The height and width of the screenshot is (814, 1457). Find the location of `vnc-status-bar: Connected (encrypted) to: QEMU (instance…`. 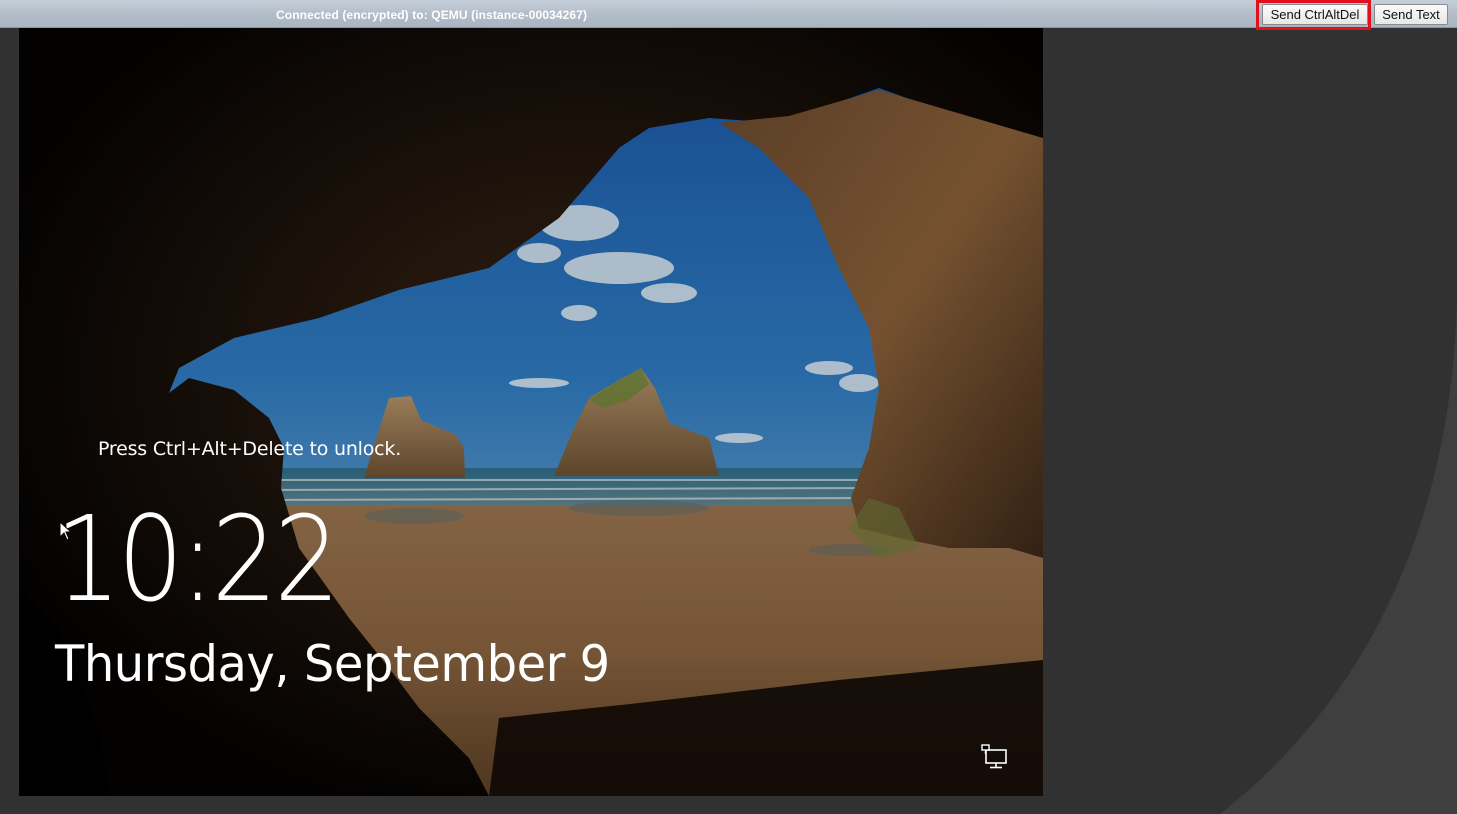

vnc-status-bar: Connected (encrypted) to: QEMU (instance… is located at coordinates (728, 14).